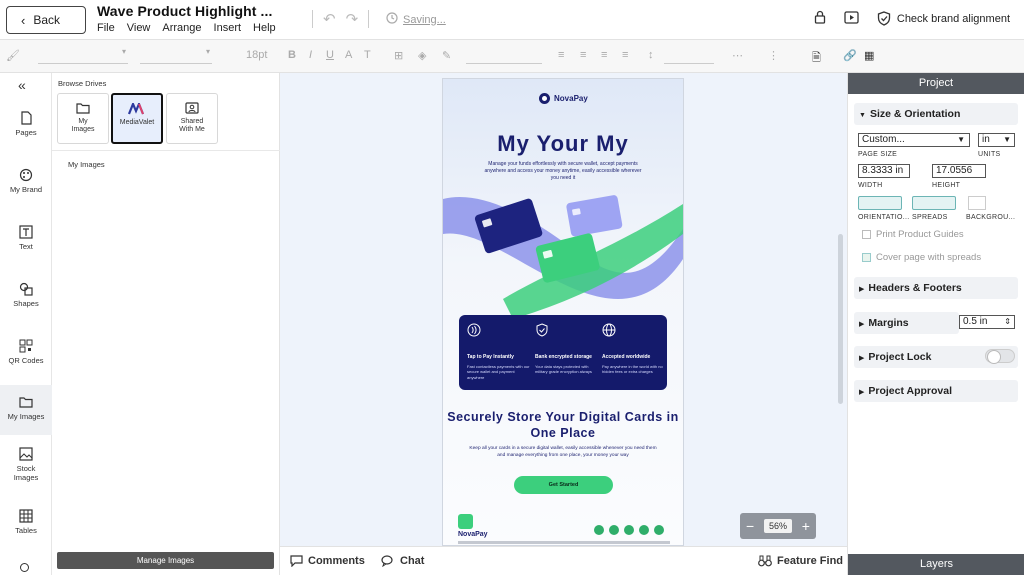 The image size is (1024, 575). What do you see at coordinates (1000, 356) in the screenshot?
I see `project-lock-toggle` at bounding box center [1000, 356].